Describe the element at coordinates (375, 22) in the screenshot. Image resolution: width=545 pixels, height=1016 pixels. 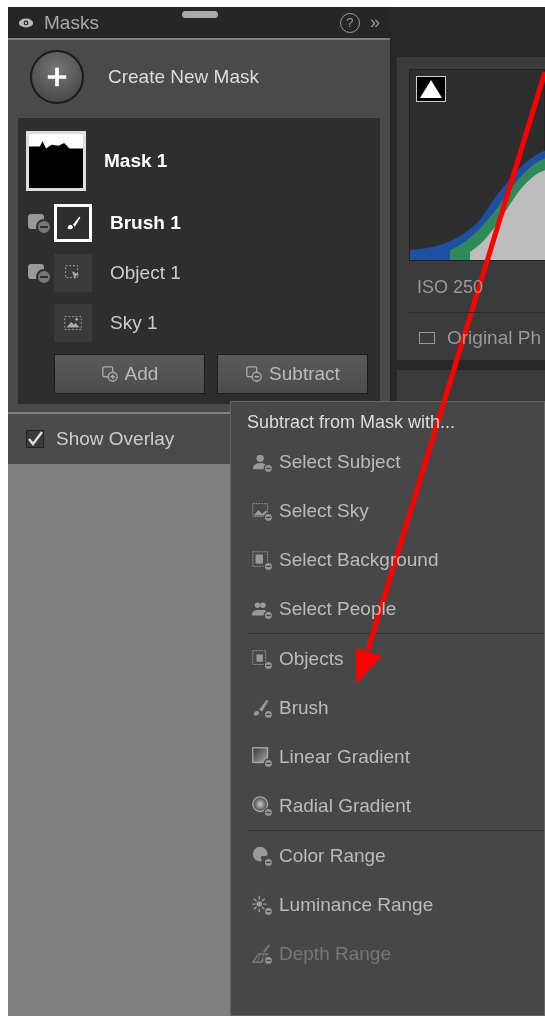
I see `collapse-button: »` at that location.